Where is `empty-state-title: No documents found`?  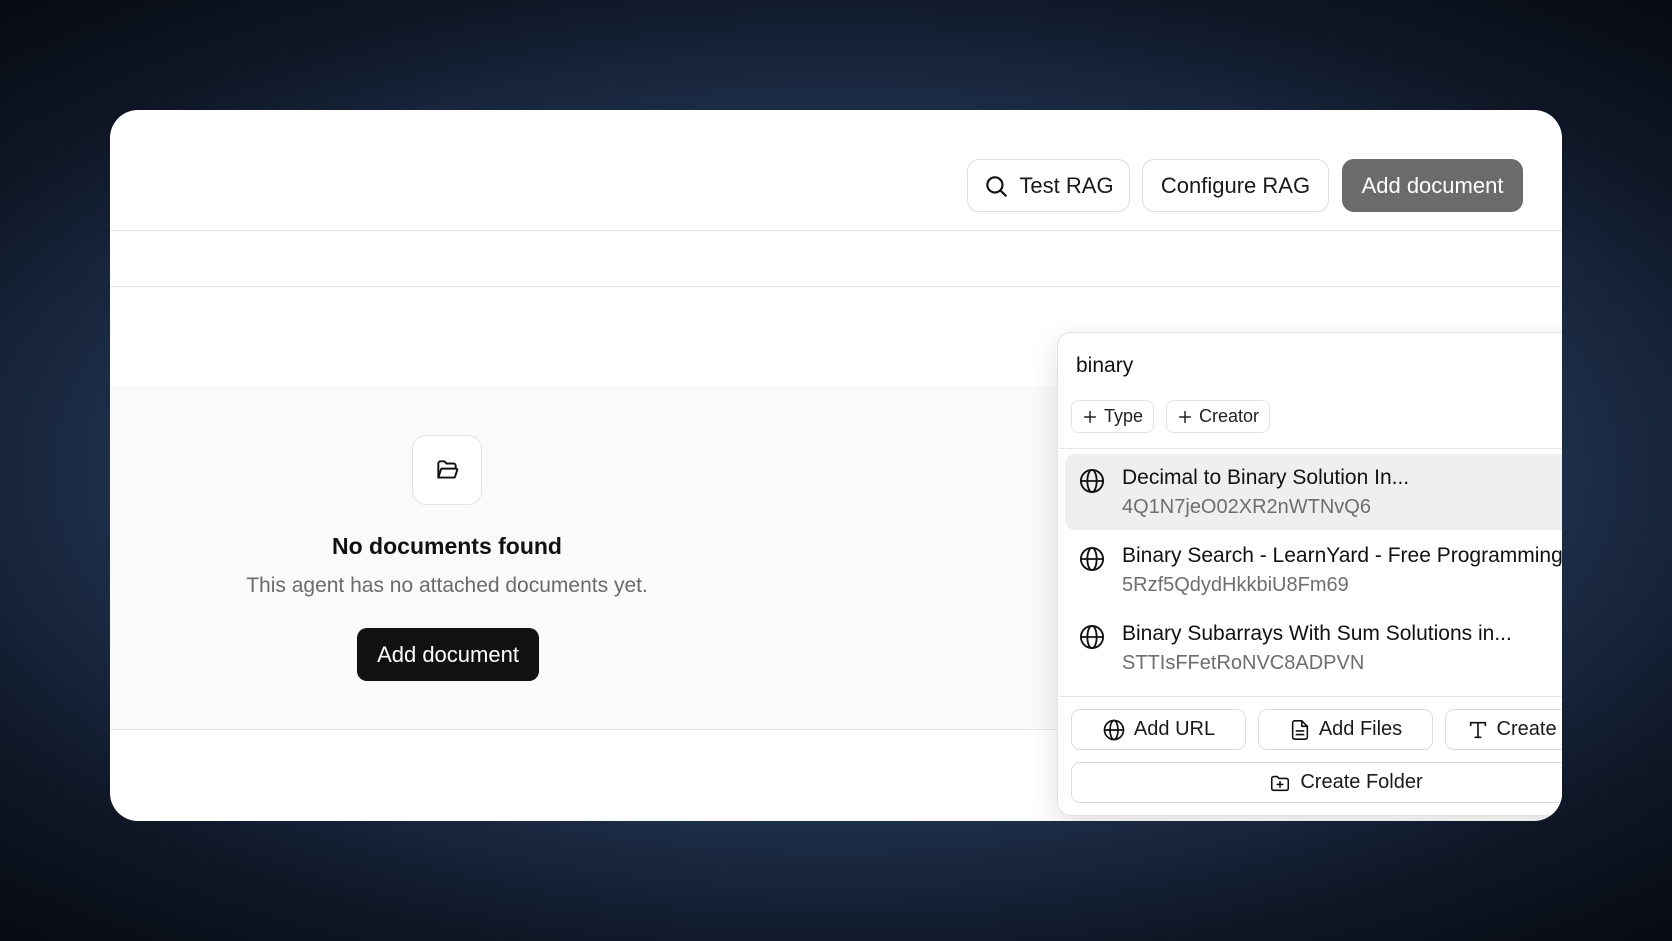
empty-state-title: No documents found is located at coordinates (447, 546).